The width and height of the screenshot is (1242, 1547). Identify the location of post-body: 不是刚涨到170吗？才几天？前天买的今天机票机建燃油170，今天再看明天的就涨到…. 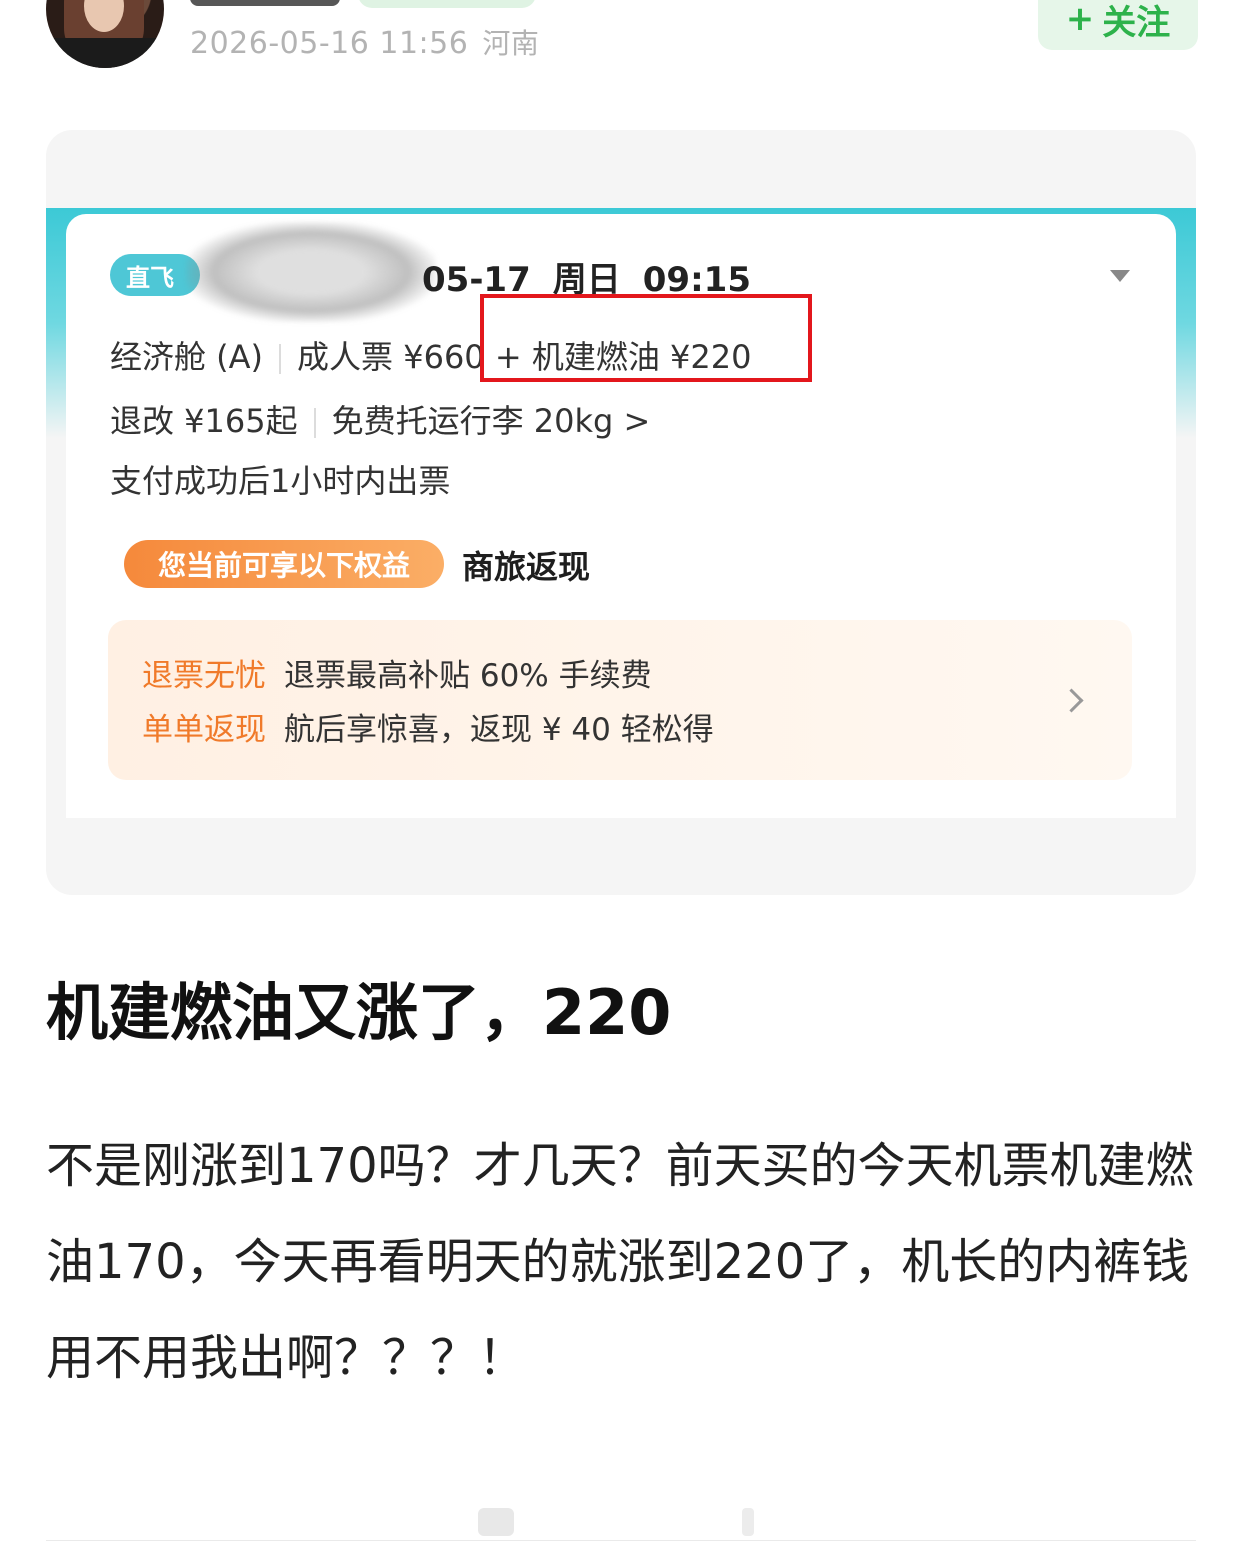
(620, 1262).